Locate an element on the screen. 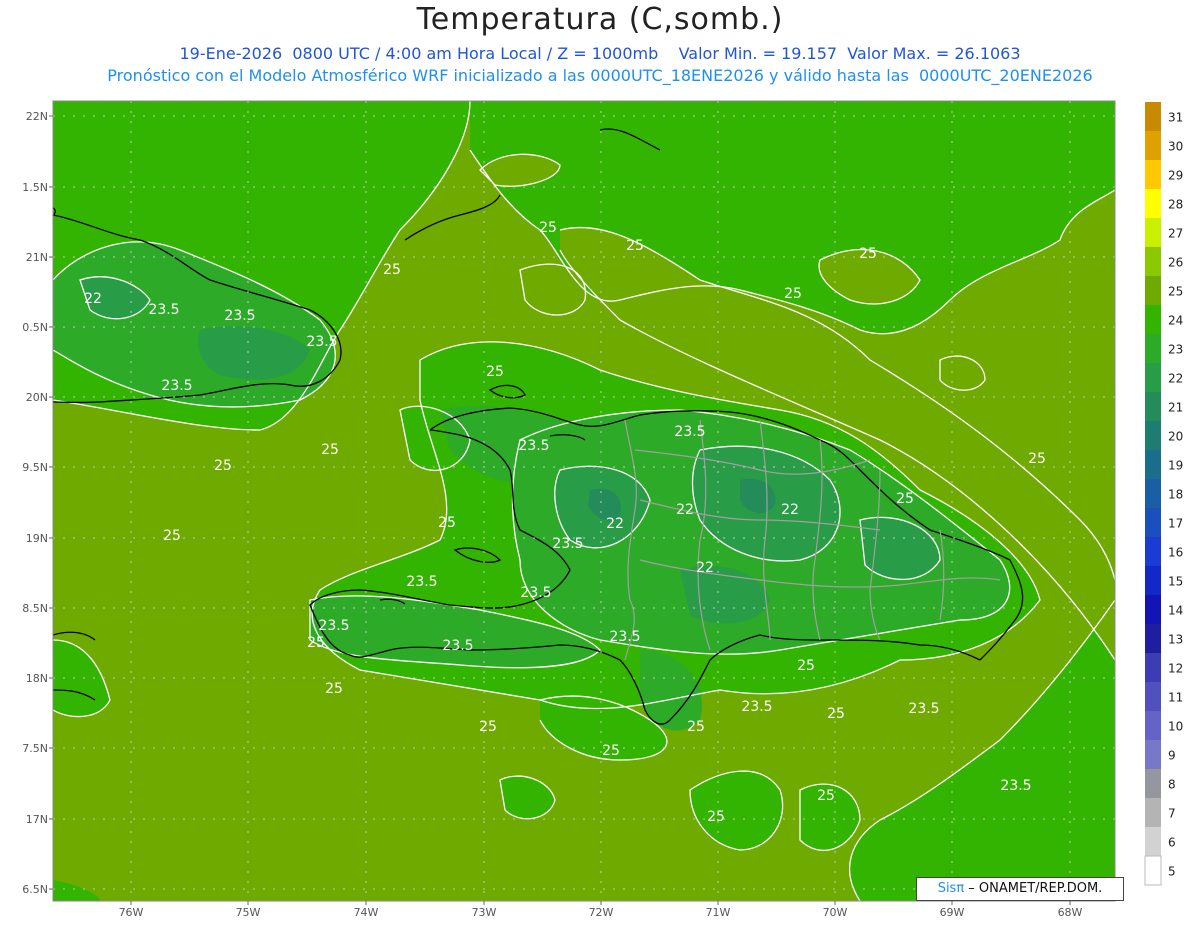 Image resolution: width=1200 pixels, height=927 pixels. colorbar-label: 12 is located at coordinates (1175, 669).